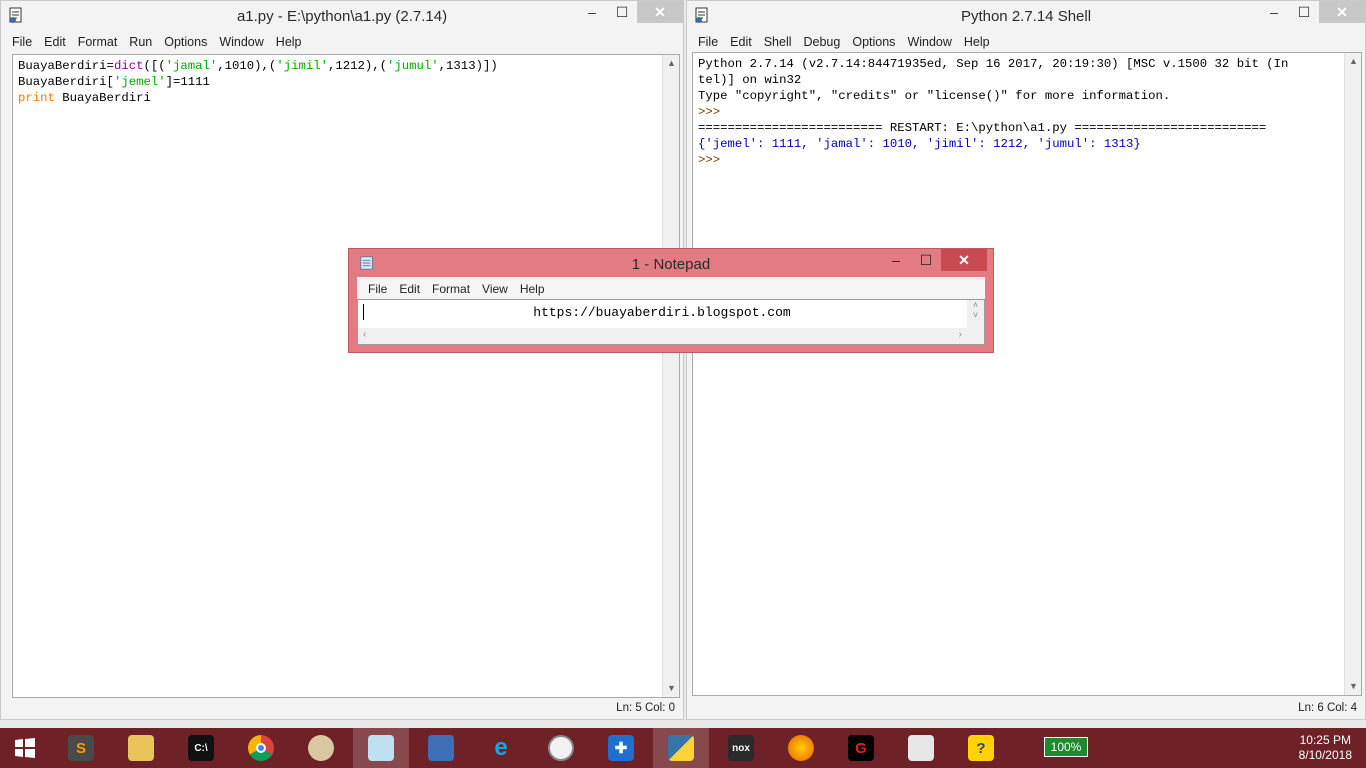 The height and width of the screenshot is (768, 1366). What do you see at coordinates (975, 314) in the screenshot?
I see `notepad-vscroll: ˄ ˅` at bounding box center [975, 314].